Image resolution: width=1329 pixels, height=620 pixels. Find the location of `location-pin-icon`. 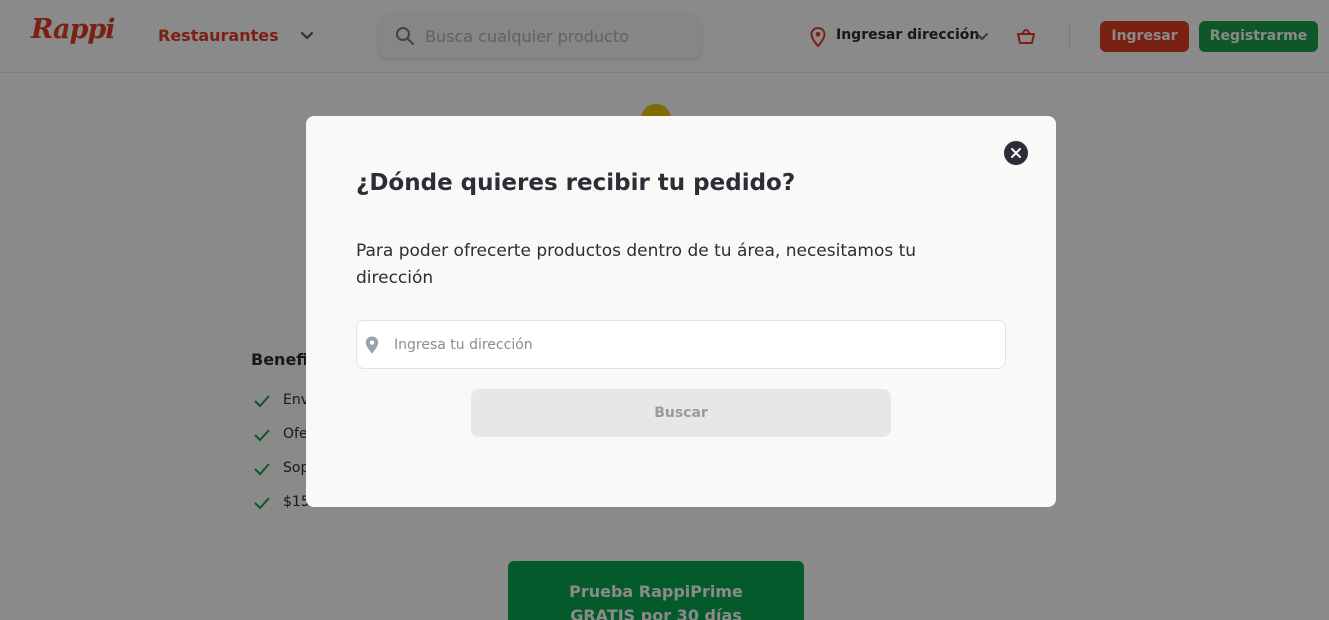

location-pin-icon is located at coordinates (372, 345).